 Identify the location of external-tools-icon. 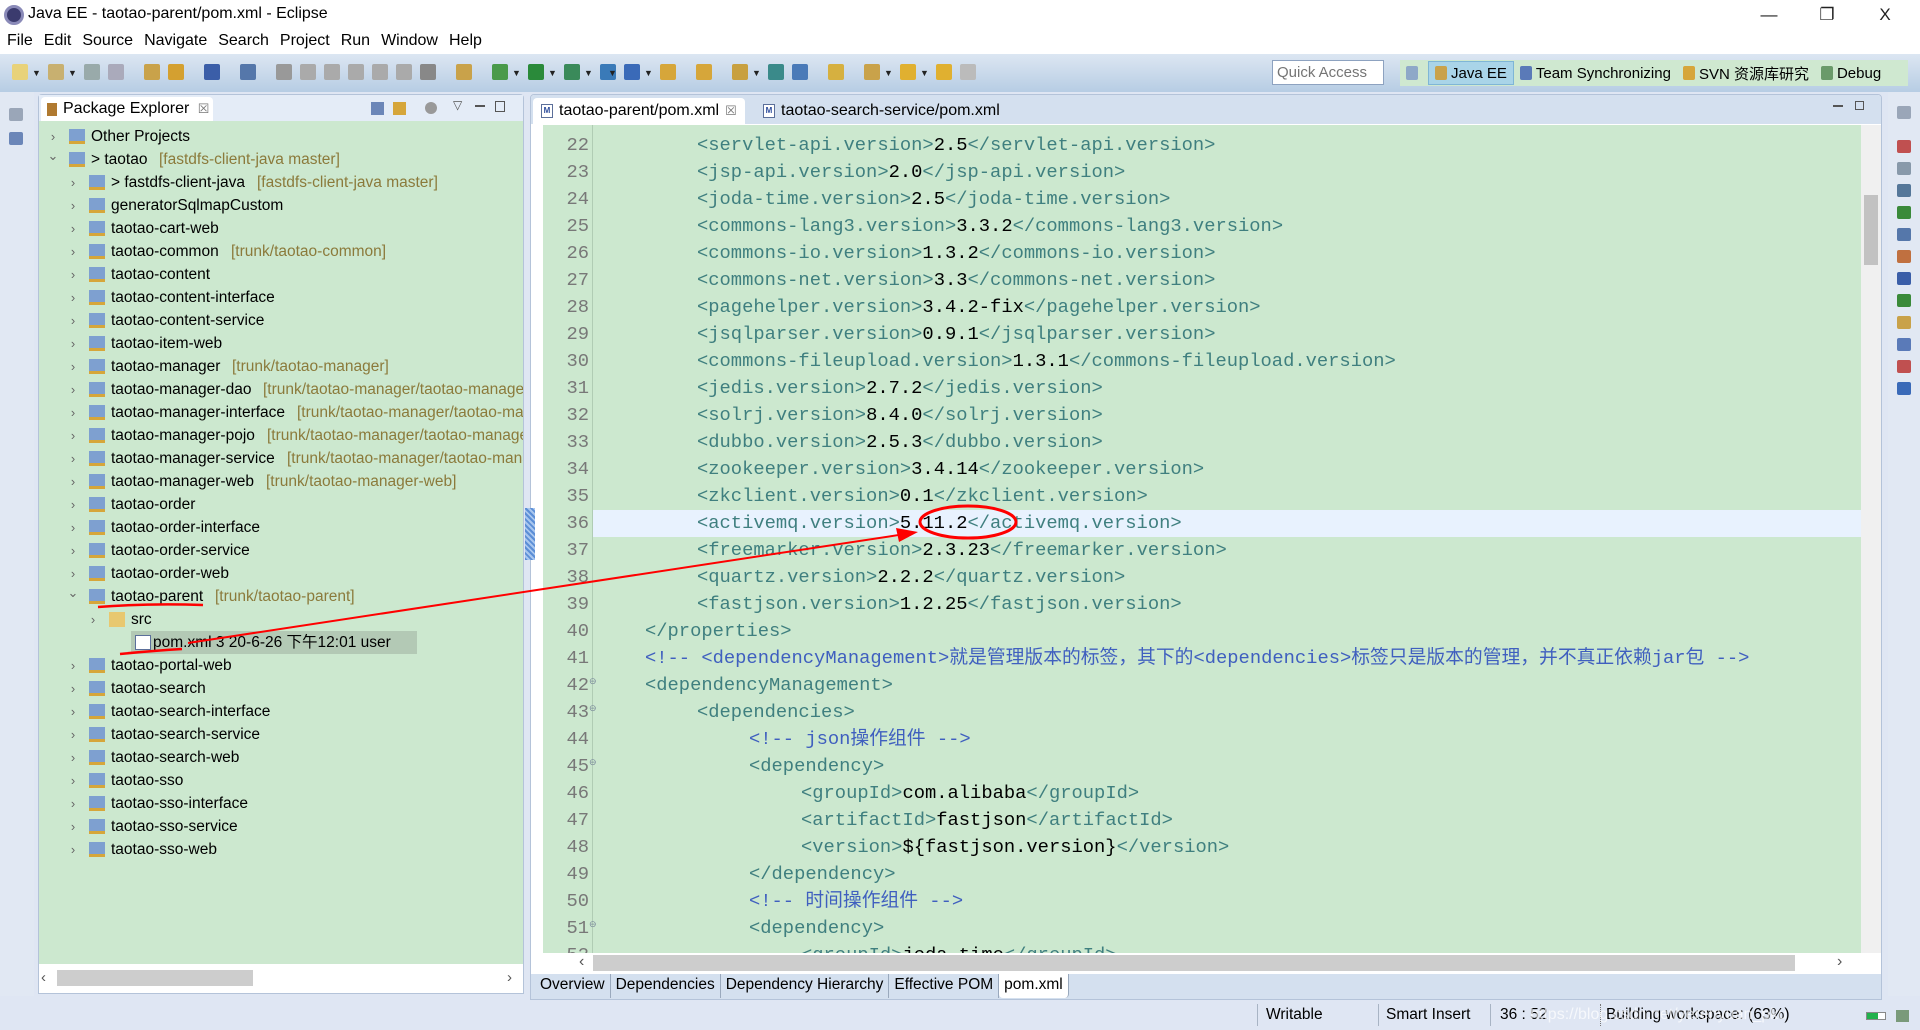
(632, 72).